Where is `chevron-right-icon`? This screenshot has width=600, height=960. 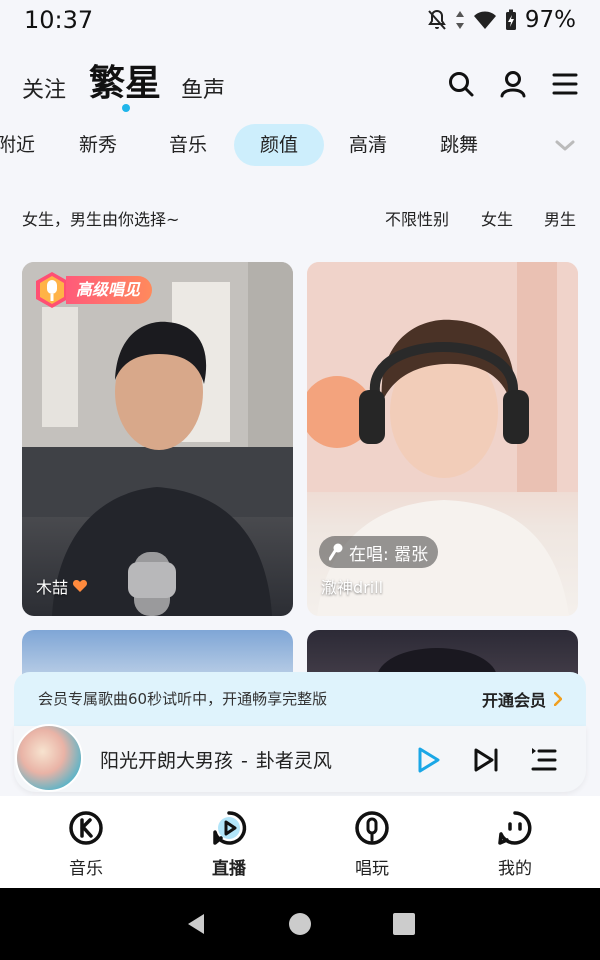
chevron-right-icon is located at coordinates (558, 699).